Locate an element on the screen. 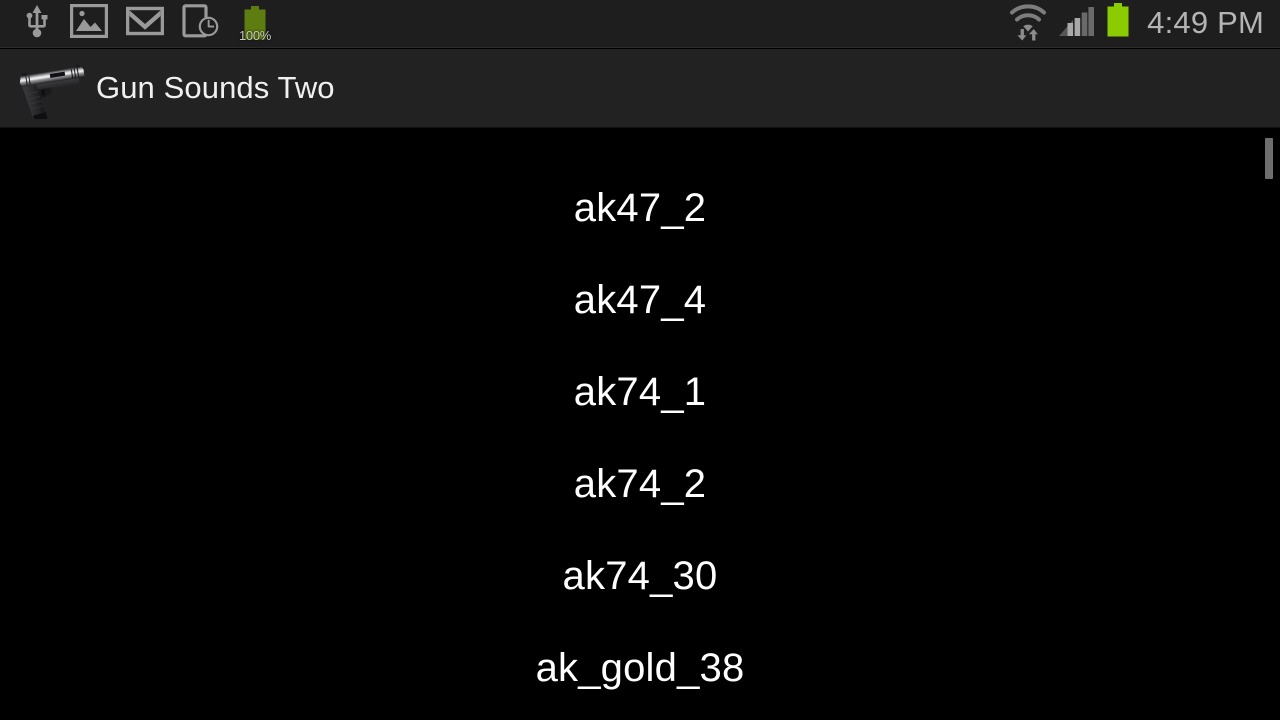  list-item: ak47_4 is located at coordinates (640, 300).